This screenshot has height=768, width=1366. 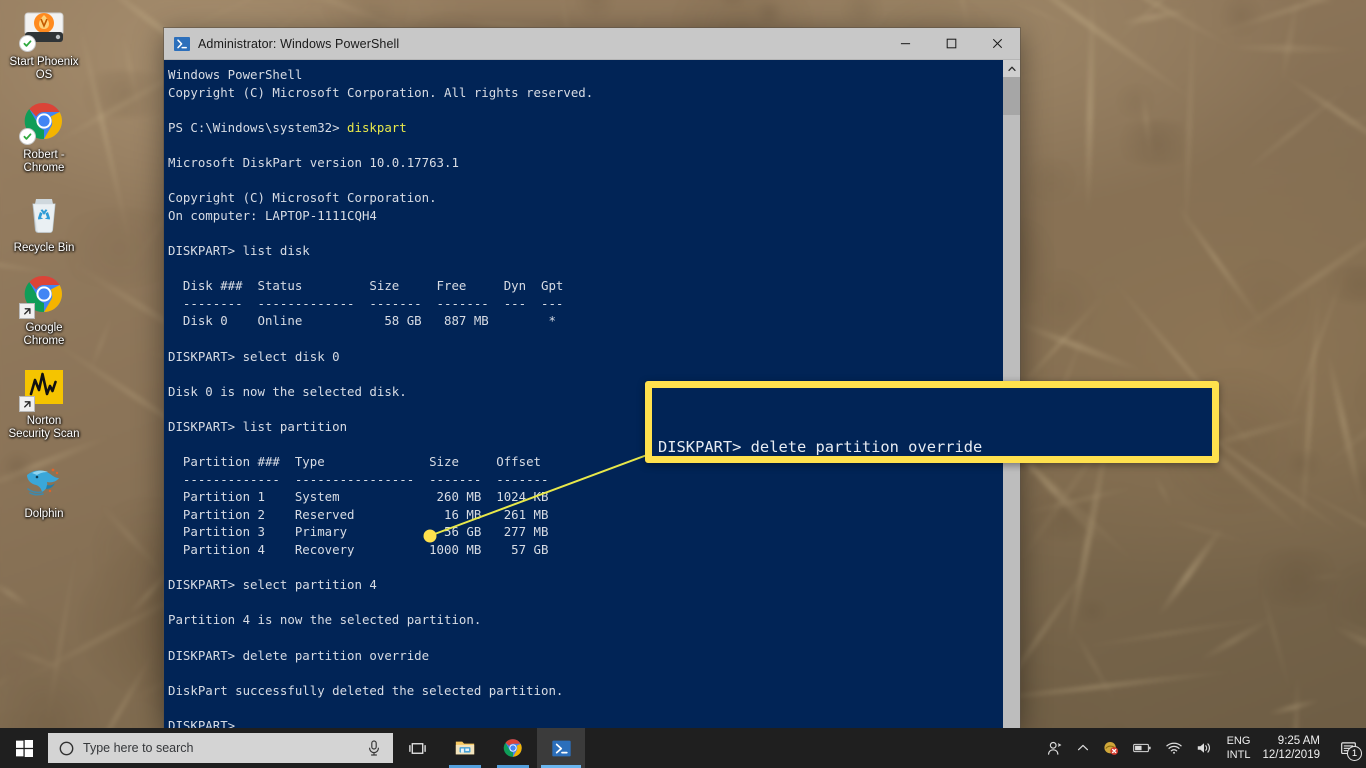 I want to click on console-line: Windows PowerShell, so click(x=235, y=74).